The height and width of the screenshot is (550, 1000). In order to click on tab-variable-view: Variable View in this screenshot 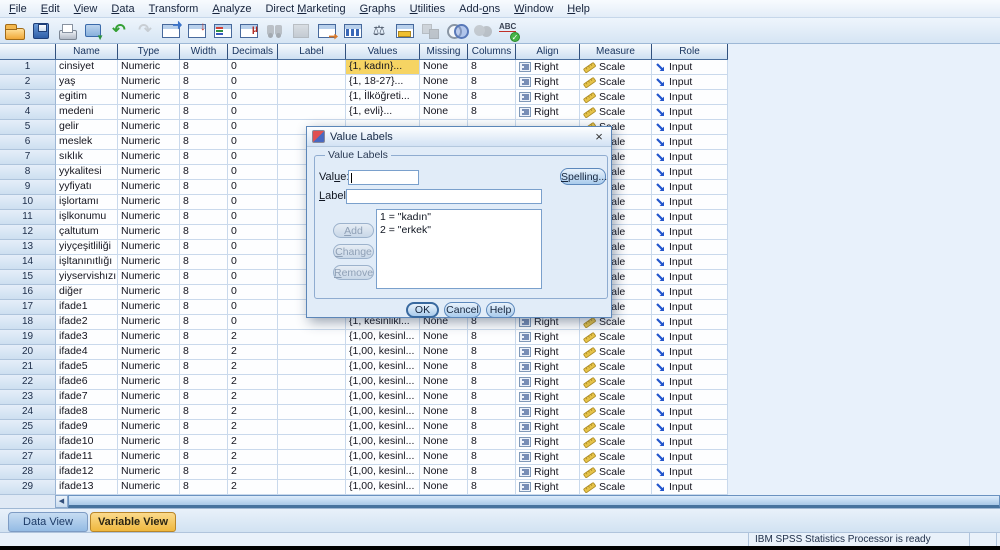, I will do `click(133, 522)`.